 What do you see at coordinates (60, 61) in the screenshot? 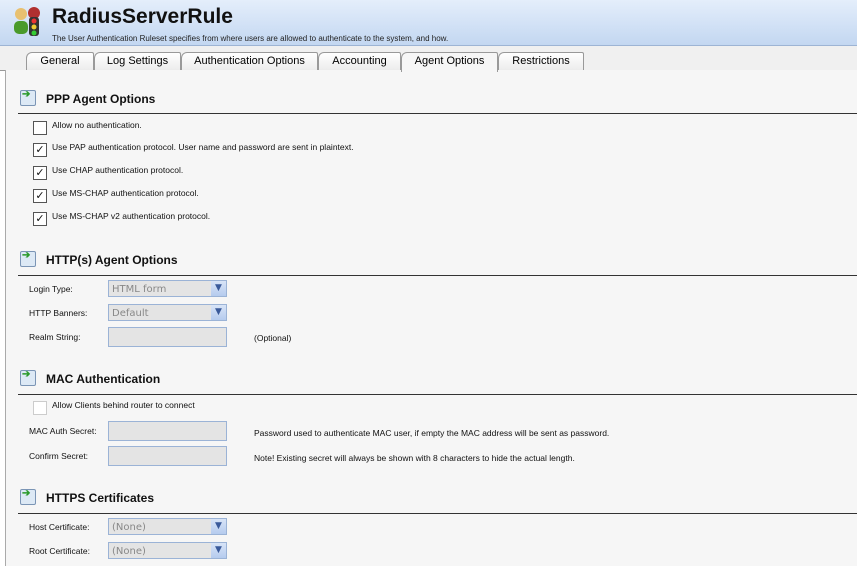
I see `tab-general: General` at bounding box center [60, 61].